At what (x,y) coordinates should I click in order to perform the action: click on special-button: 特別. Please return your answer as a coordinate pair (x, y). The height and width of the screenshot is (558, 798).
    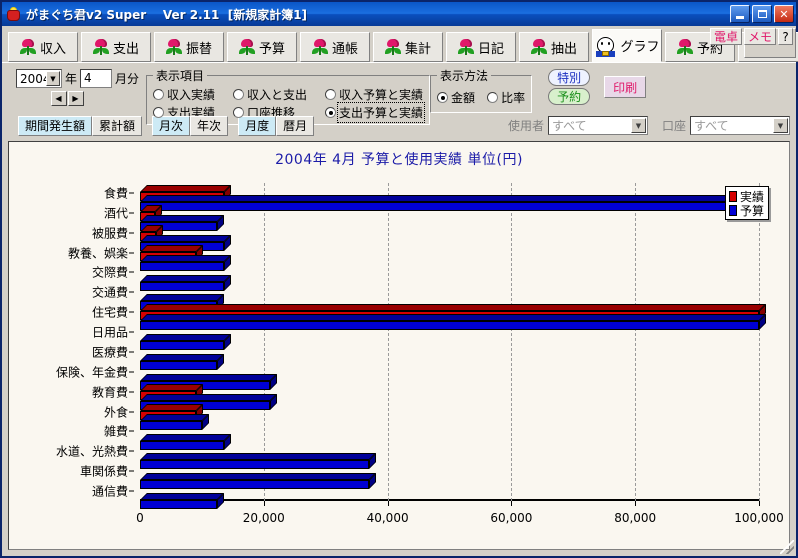
    Looking at the image, I should click on (569, 77).